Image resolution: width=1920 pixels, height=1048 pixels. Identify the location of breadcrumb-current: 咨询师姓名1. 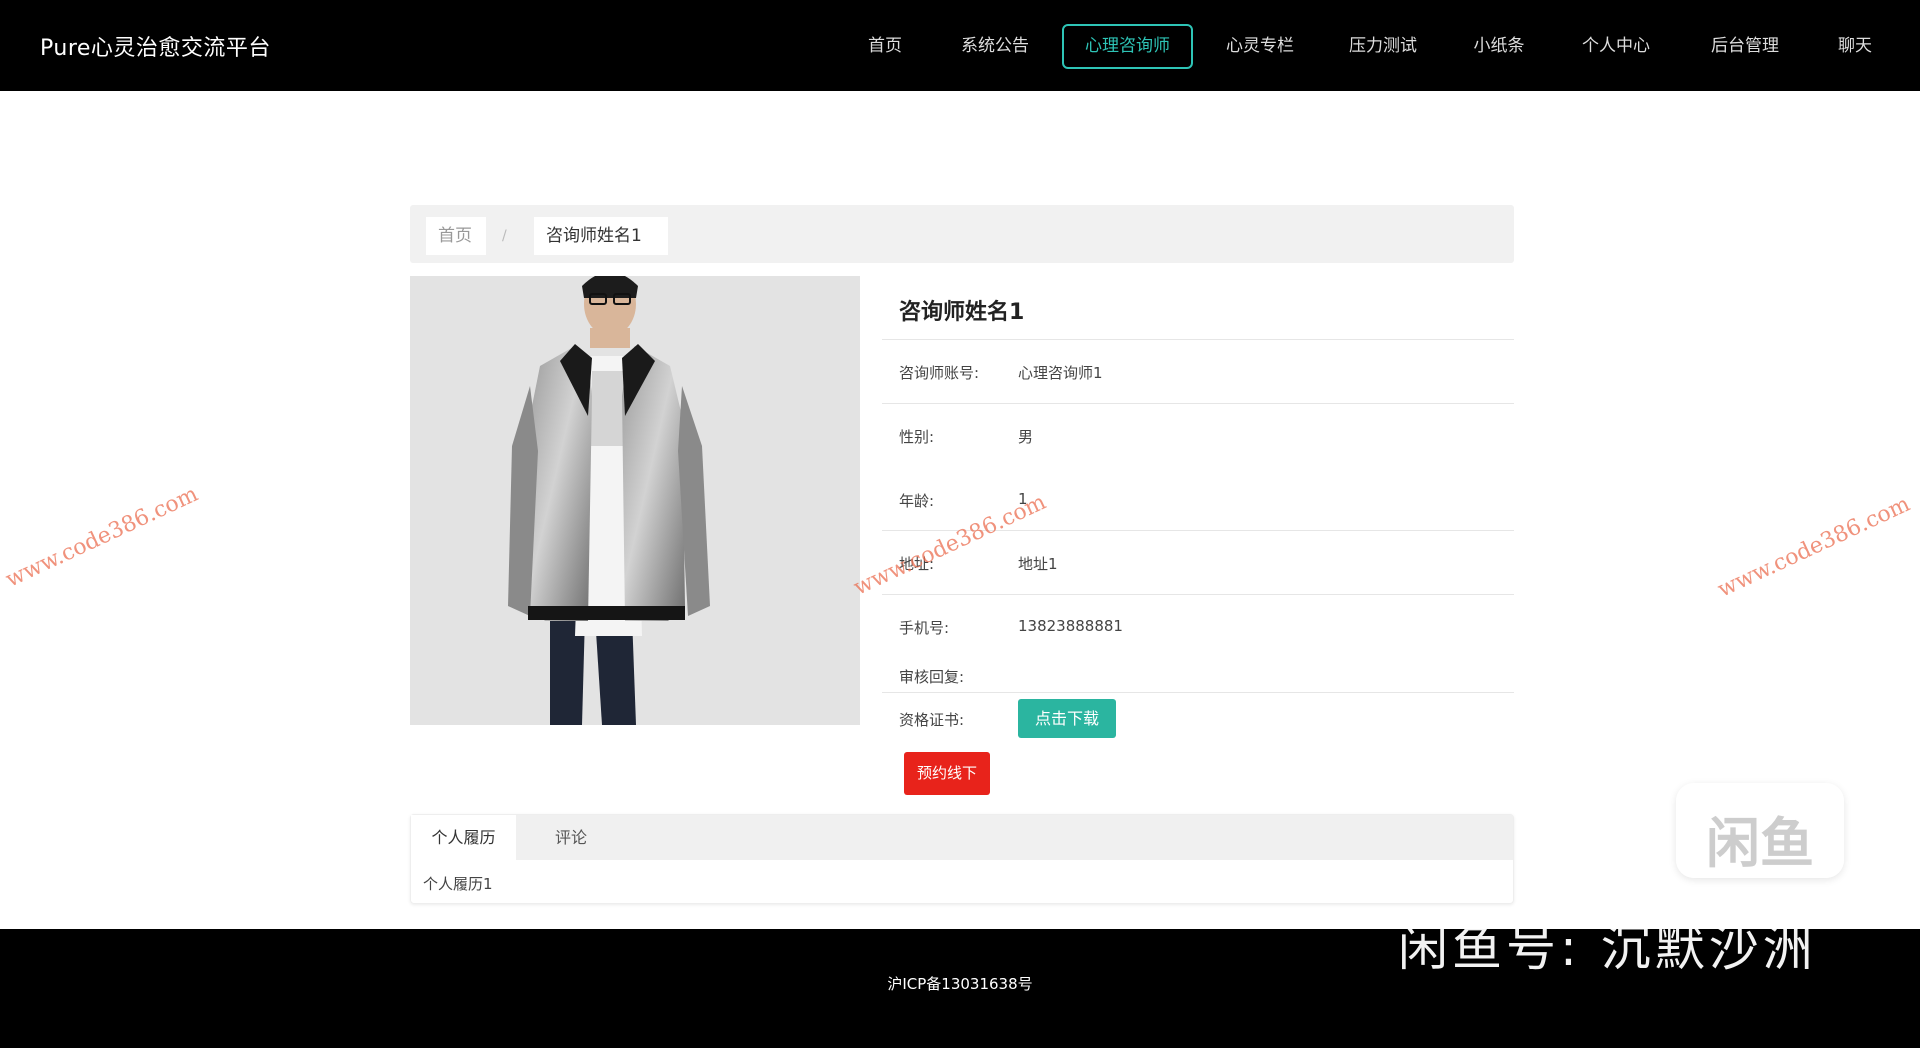
(601, 236).